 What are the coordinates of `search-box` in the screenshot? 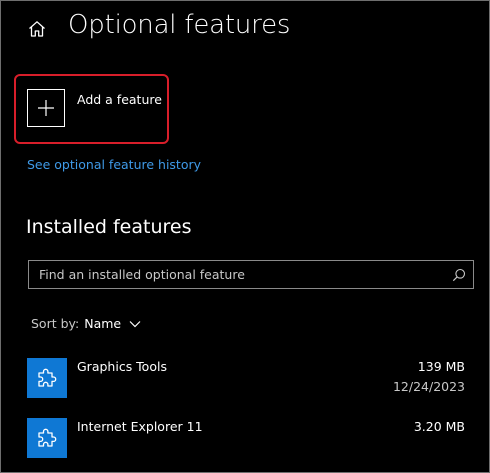 It's located at (251, 274).